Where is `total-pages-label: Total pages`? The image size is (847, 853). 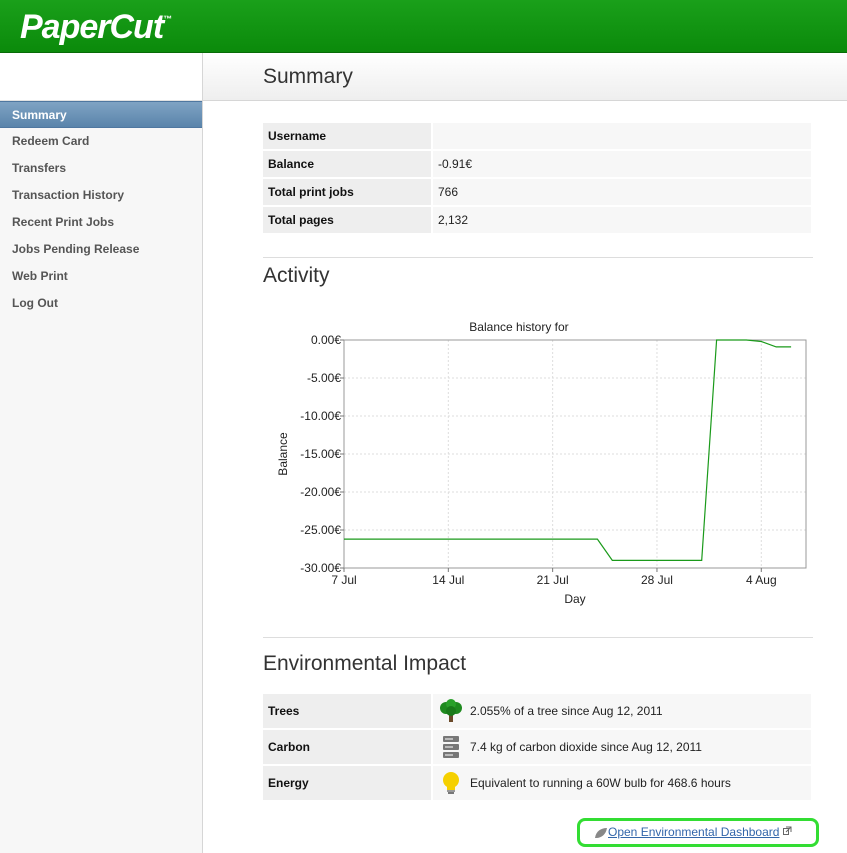 total-pages-label: Total pages is located at coordinates (347, 220).